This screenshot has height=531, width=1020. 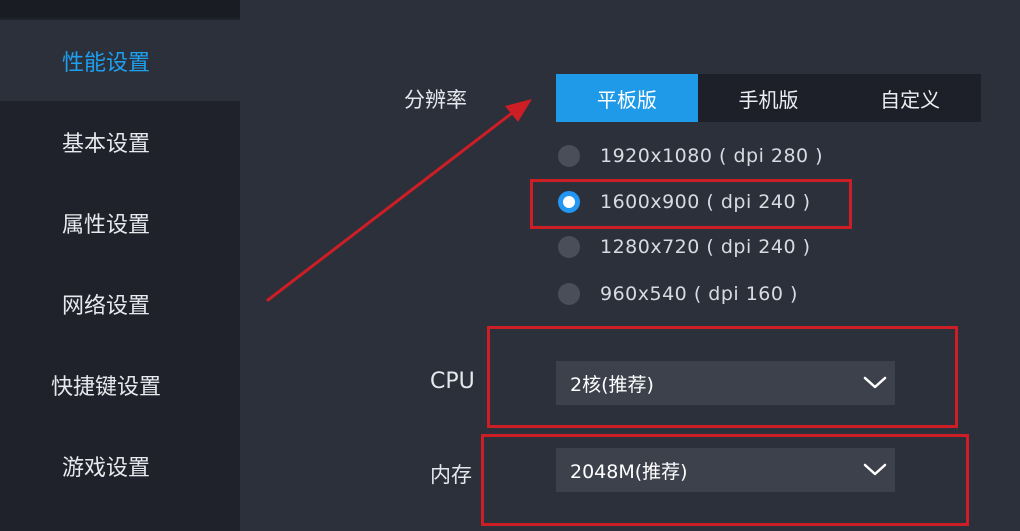 I want to click on sidebar-item-properties: 属性设置, so click(x=120, y=222).